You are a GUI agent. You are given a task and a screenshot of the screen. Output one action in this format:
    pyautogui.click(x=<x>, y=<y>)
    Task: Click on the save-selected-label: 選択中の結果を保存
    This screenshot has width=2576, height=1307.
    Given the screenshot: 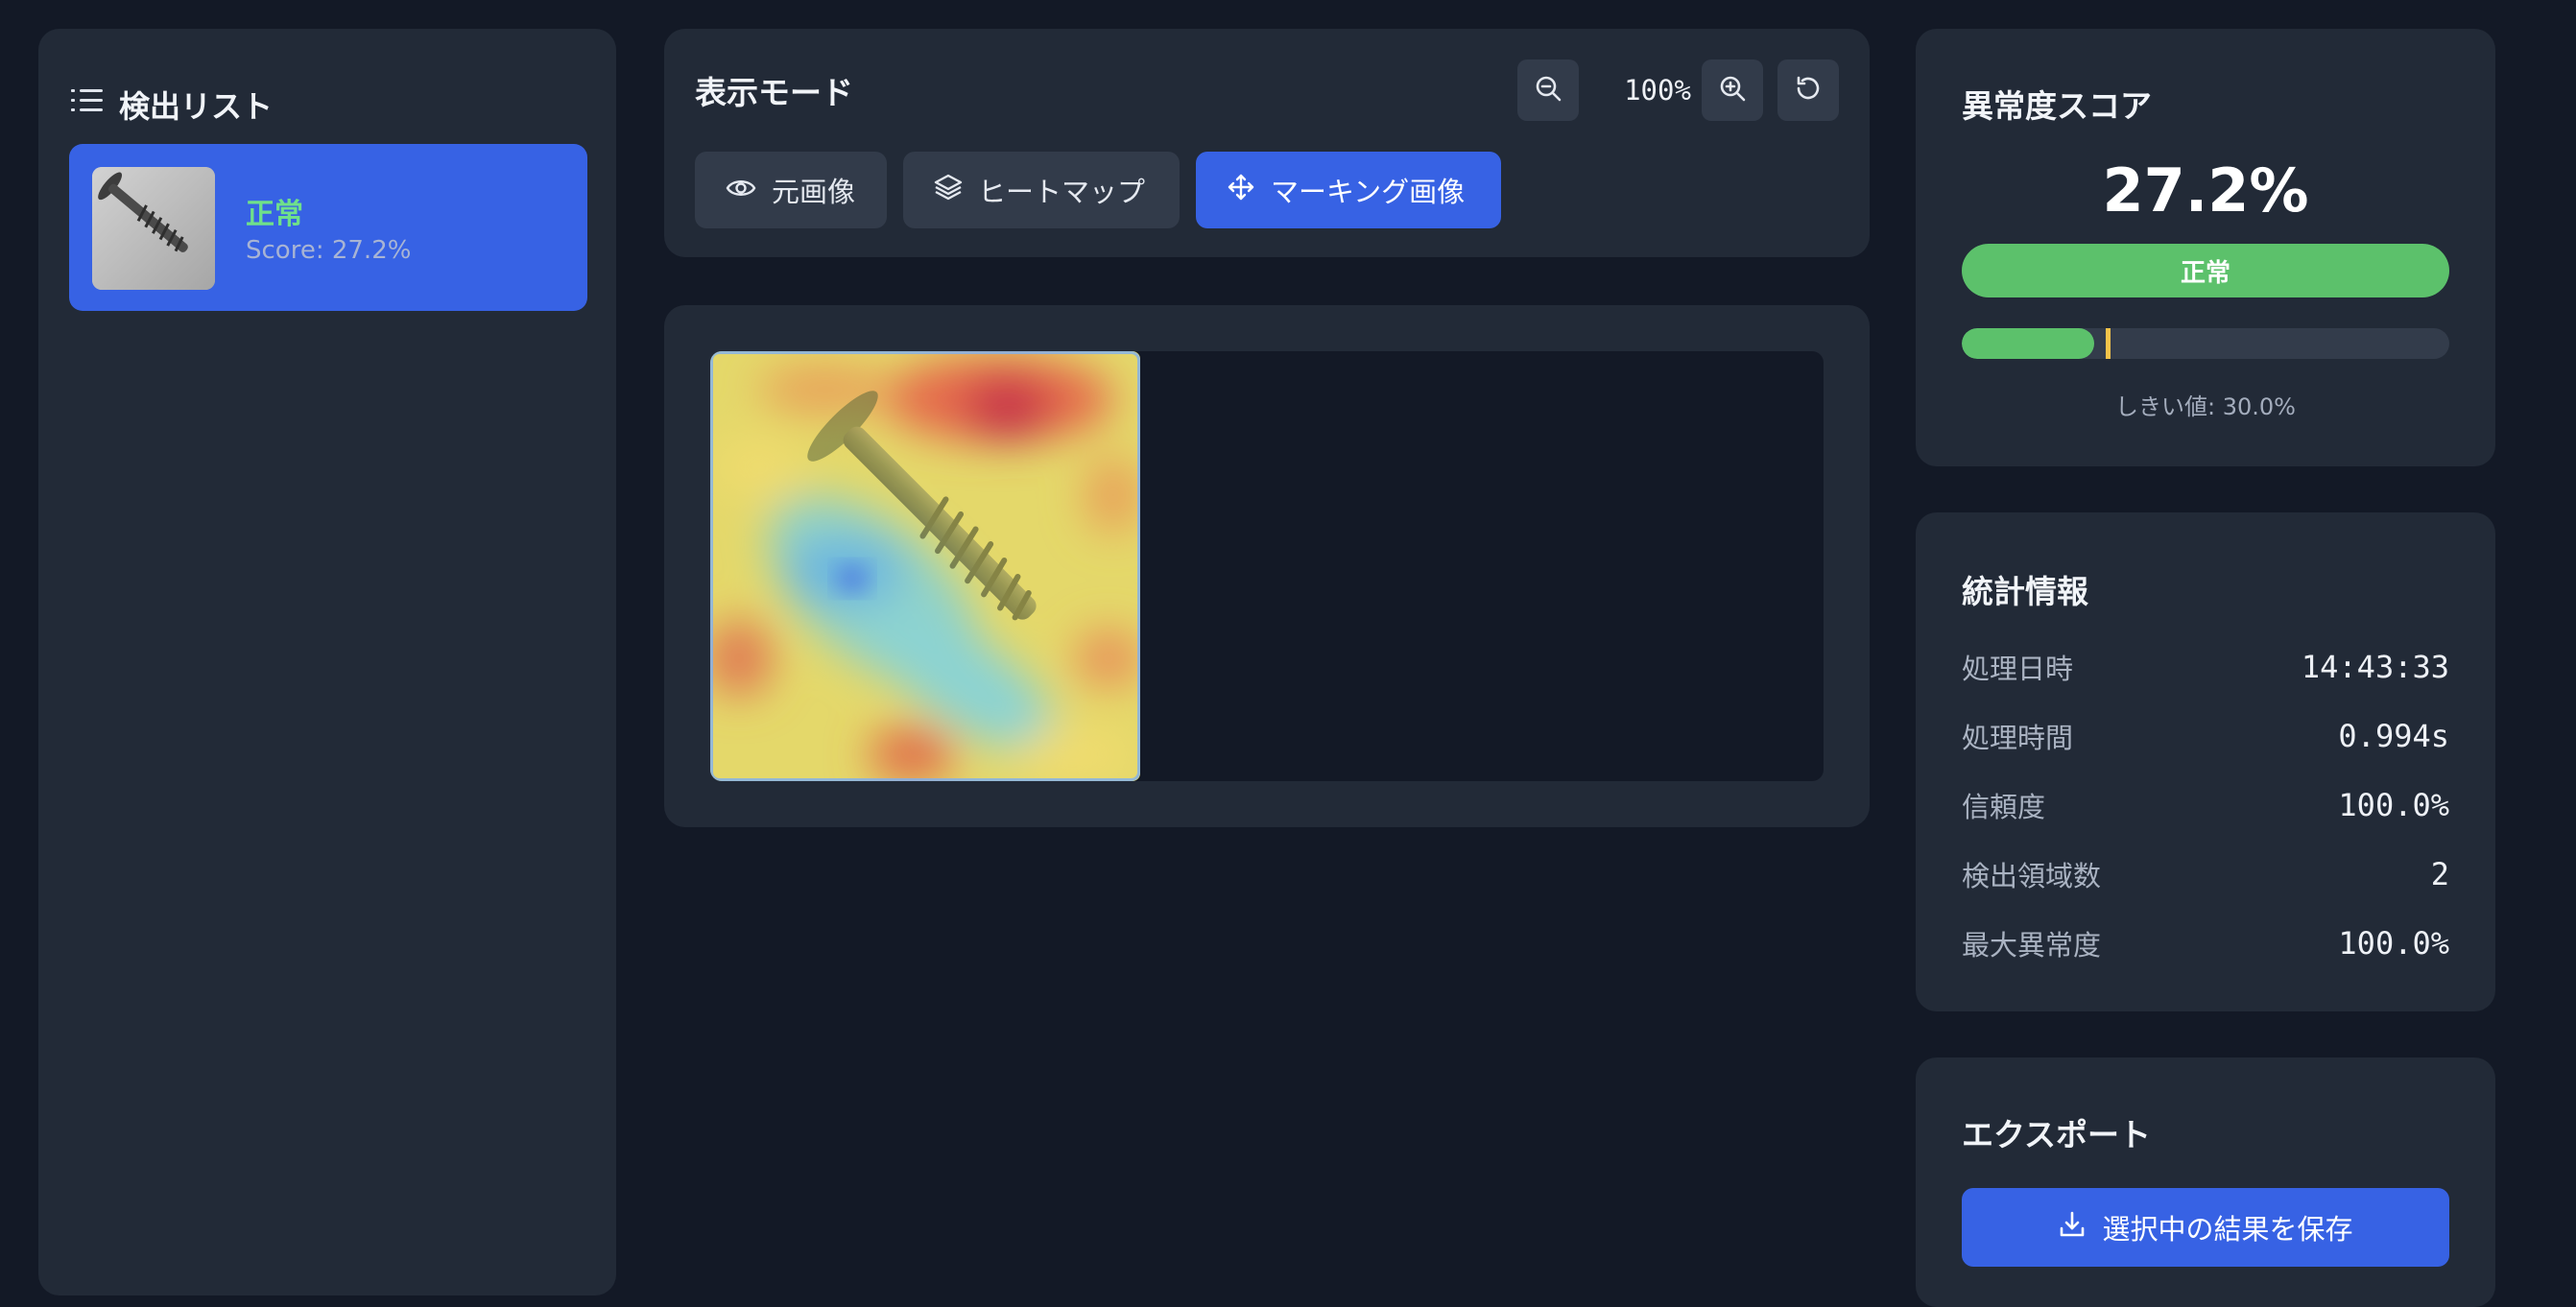 What is the action you would take?
    pyautogui.click(x=2227, y=1229)
    